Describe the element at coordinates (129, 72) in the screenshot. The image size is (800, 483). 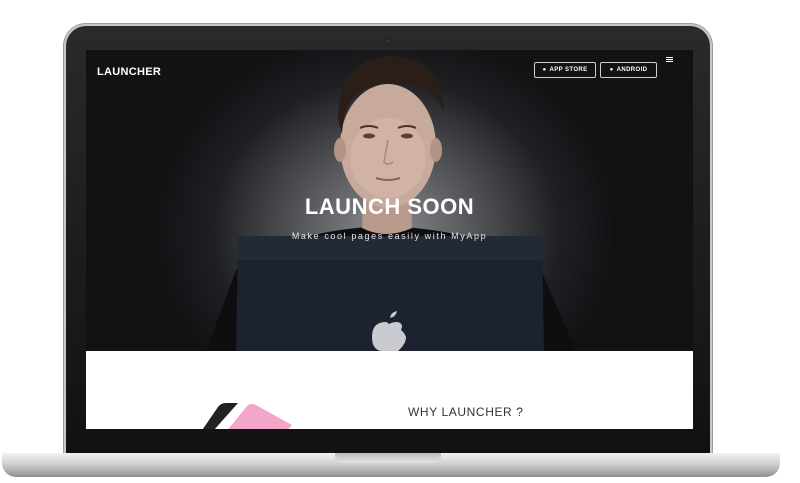
I see `brand-logo: LAUNCHER` at that location.